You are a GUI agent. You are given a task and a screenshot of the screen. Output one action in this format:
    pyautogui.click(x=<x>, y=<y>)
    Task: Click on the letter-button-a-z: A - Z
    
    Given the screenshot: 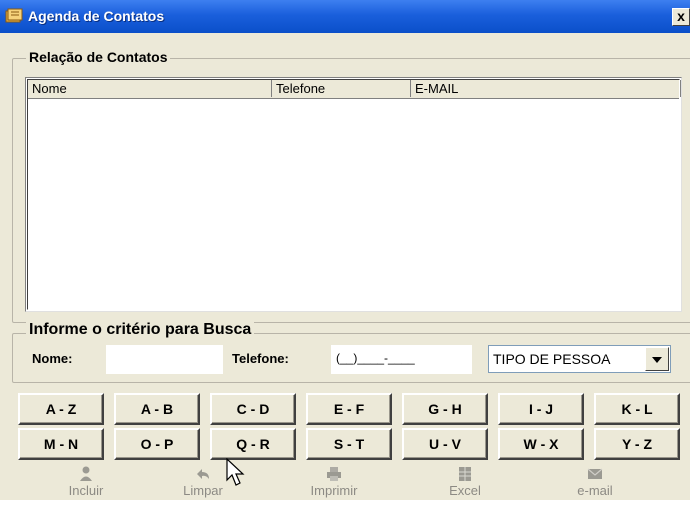 What is the action you would take?
    pyautogui.click(x=61, y=409)
    